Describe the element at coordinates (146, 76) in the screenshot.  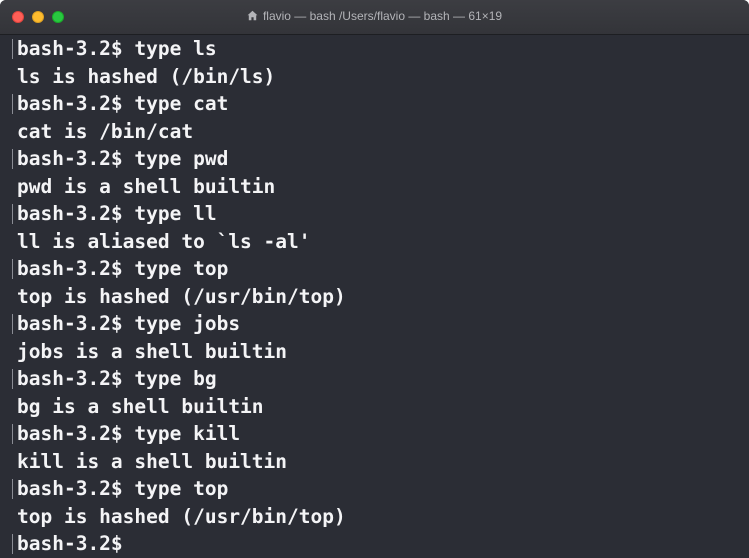
I see `output-line: ls is hashed (/bin/ls)` at that location.